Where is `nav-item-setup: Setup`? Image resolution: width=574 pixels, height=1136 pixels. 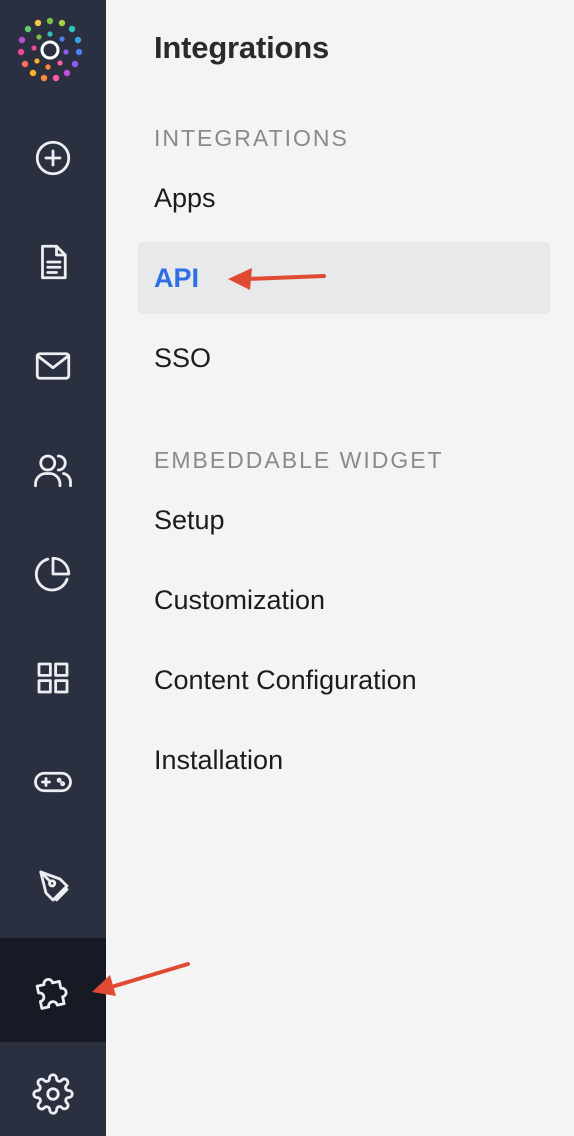 nav-item-setup: Setup is located at coordinates (344, 520).